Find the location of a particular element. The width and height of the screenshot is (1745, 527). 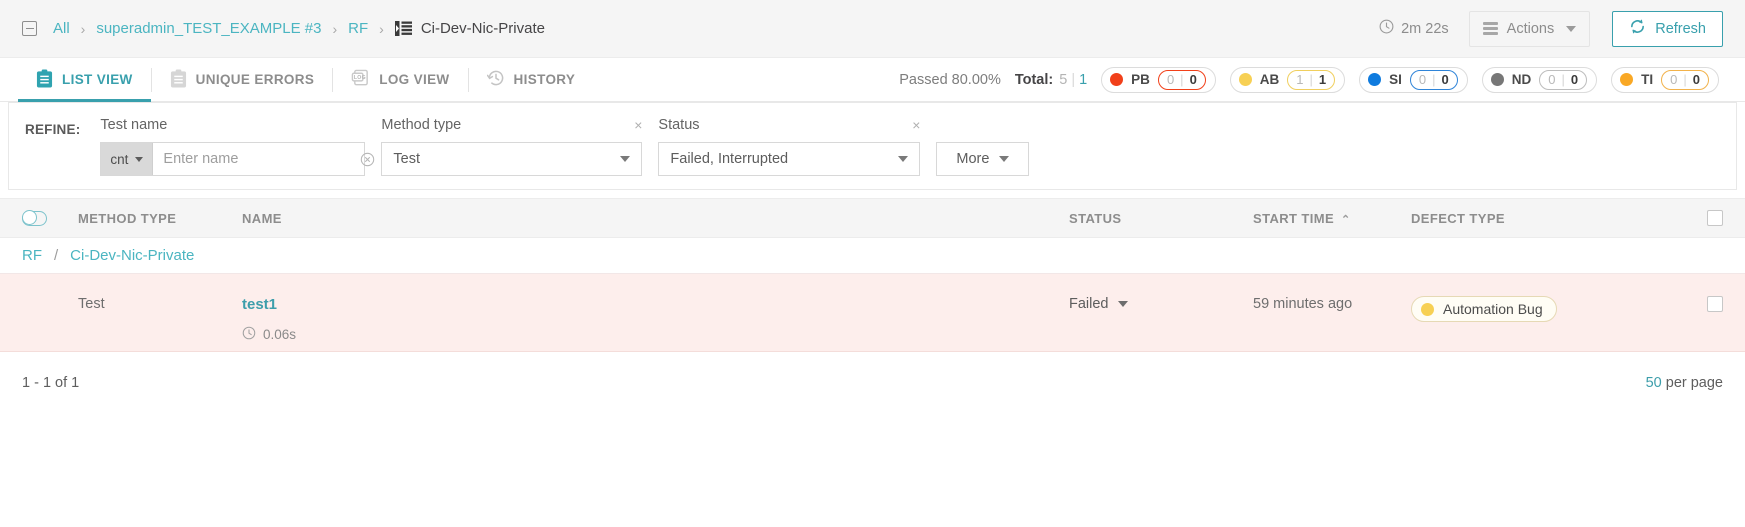

condition-select: cnt is located at coordinates (127, 159).